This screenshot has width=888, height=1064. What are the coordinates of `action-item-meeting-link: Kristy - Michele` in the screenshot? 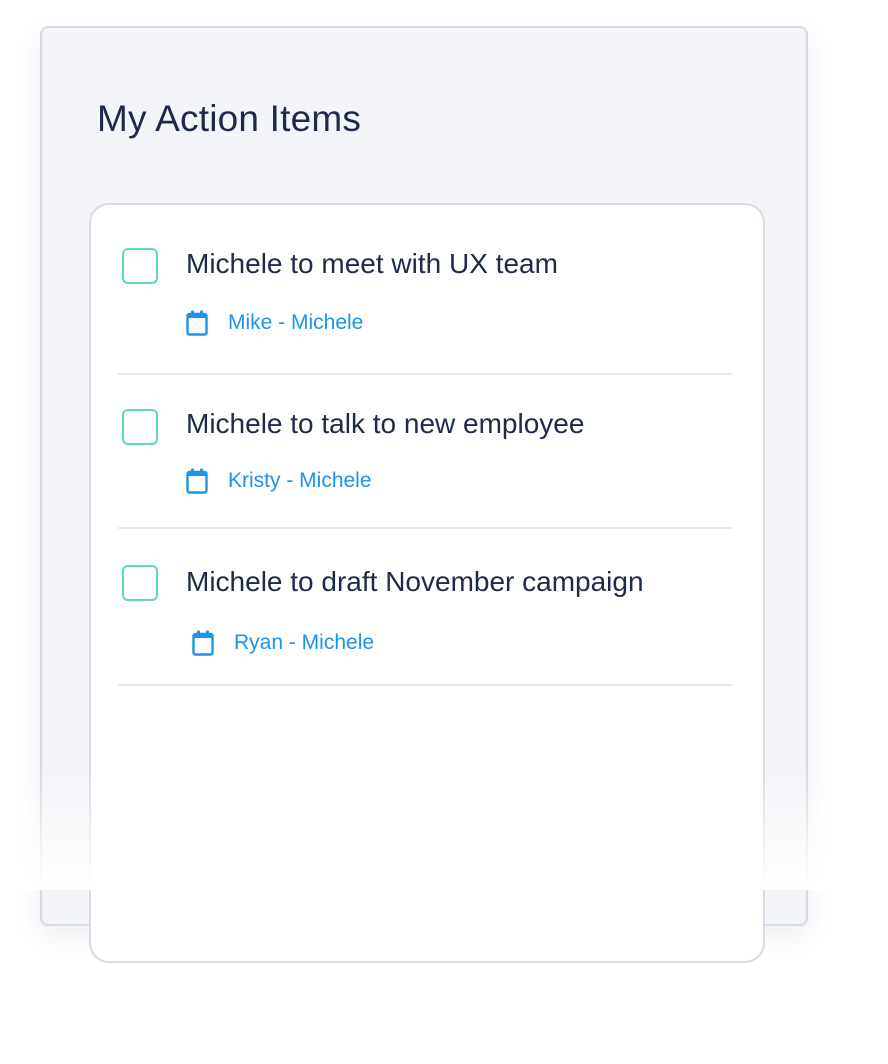 It's located at (279, 481).